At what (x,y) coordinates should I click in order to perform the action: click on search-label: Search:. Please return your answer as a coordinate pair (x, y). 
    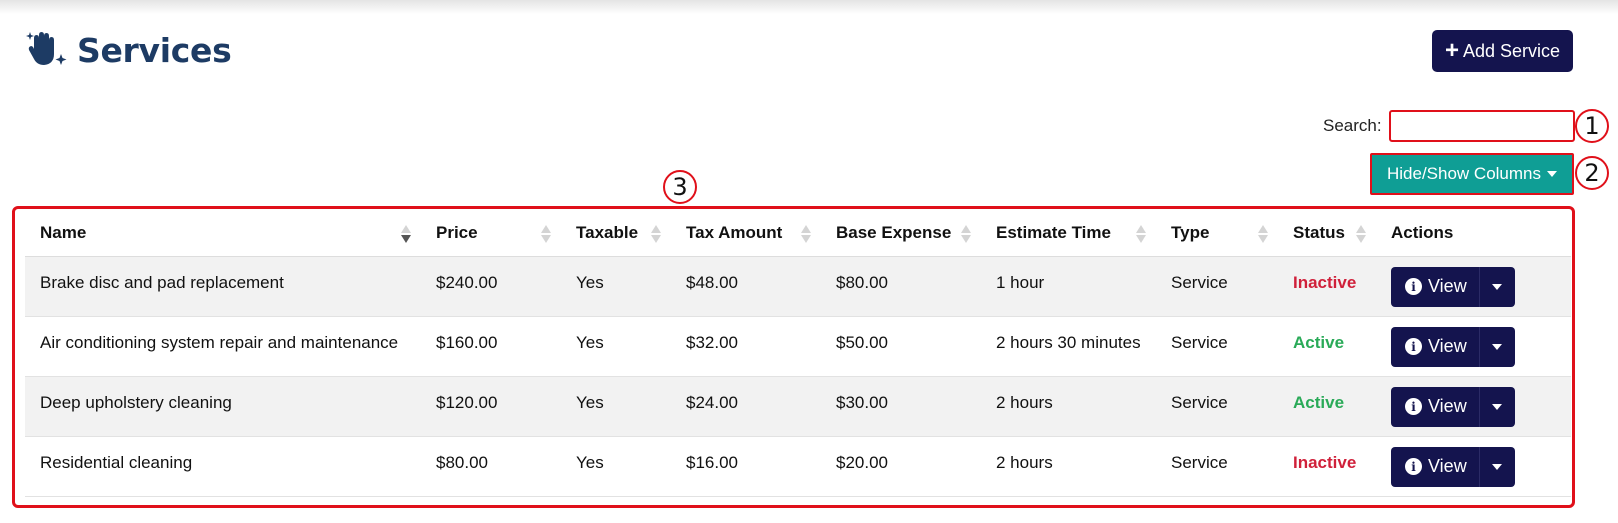
    Looking at the image, I should click on (1352, 125).